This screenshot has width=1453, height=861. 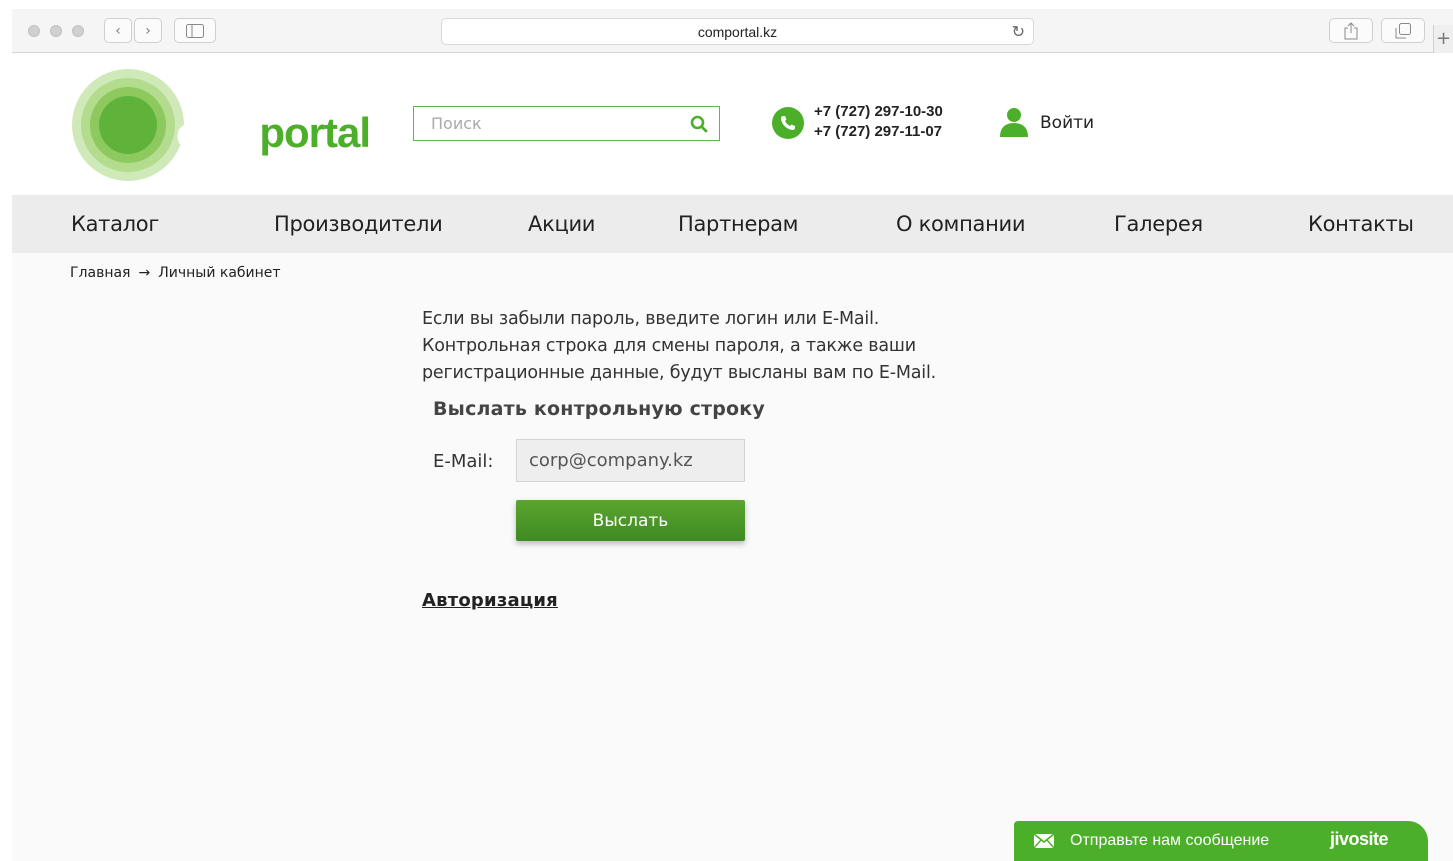 I want to click on breadcrumb-current: Личный кабинет, so click(x=219, y=273).